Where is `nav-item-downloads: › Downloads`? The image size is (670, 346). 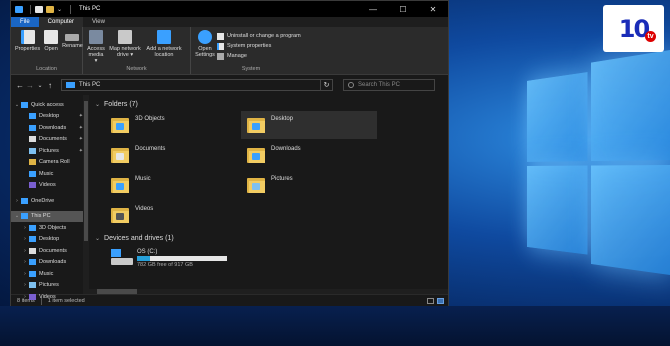 nav-item-downloads: › Downloads is located at coordinates (50, 263).